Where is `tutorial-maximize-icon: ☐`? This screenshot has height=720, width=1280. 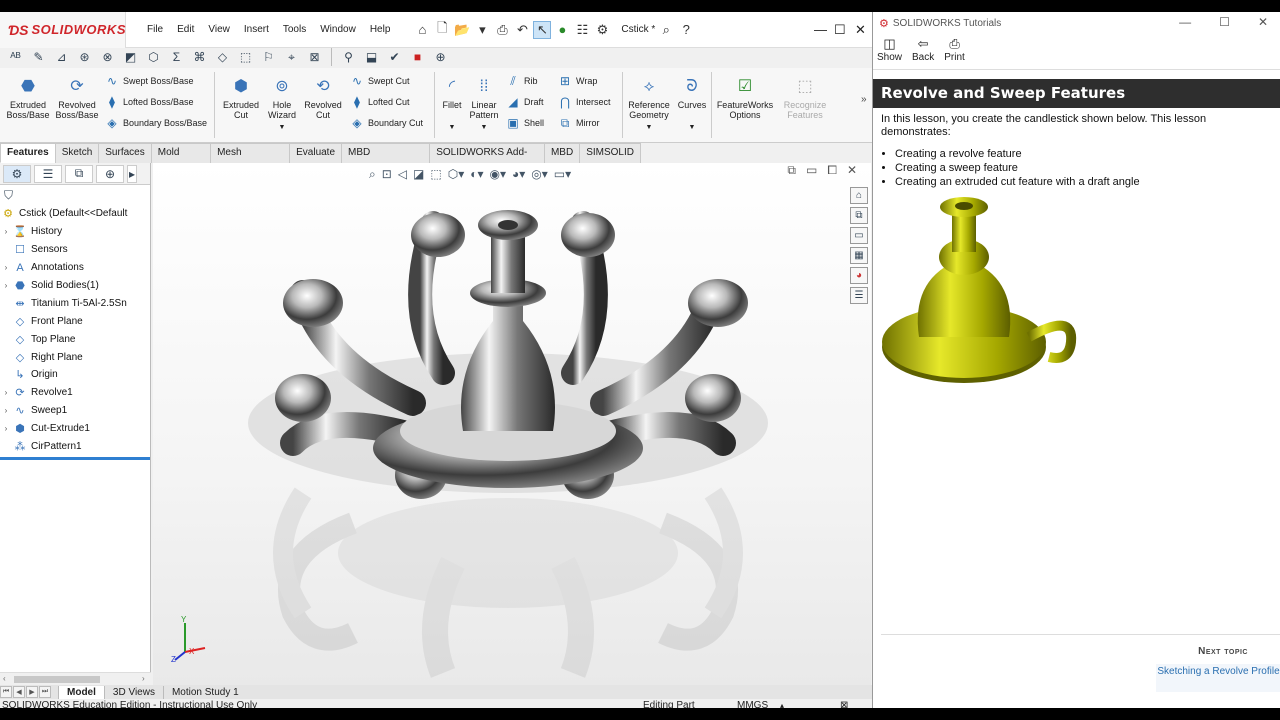 tutorial-maximize-icon: ☐ is located at coordinates (1224, 22).